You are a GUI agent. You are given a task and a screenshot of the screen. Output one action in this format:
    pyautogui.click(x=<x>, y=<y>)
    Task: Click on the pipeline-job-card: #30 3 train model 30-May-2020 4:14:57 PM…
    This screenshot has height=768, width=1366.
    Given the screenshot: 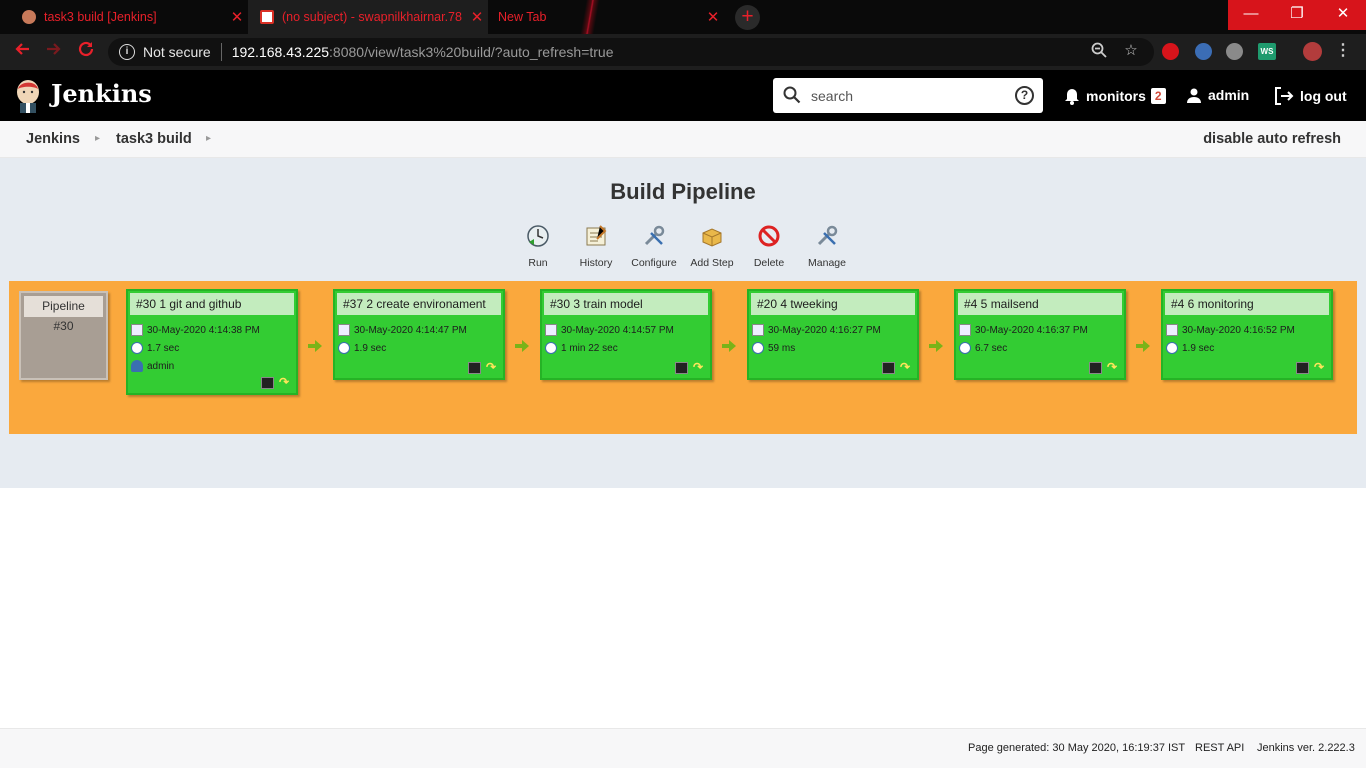 What is the action you would take?
    pyautogui.click(x=626, y=334)
    